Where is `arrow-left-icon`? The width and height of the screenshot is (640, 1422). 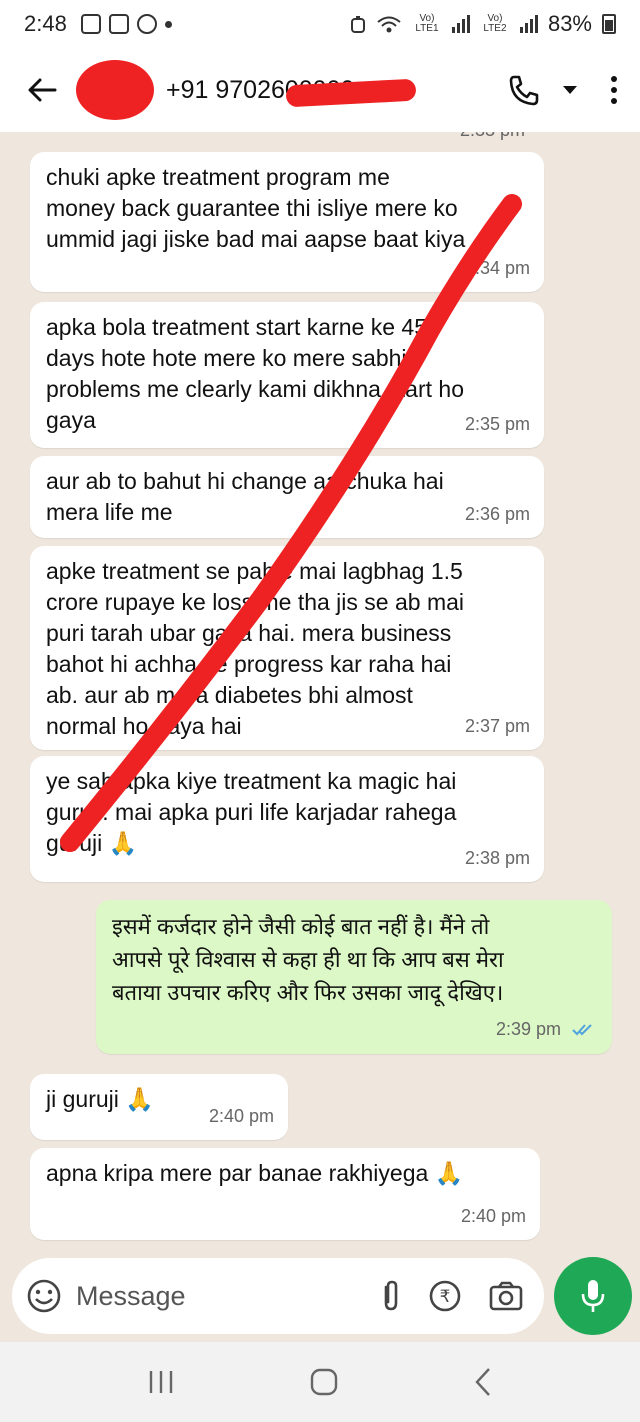 arrow-left-icon is located at coordinates (42, 90).